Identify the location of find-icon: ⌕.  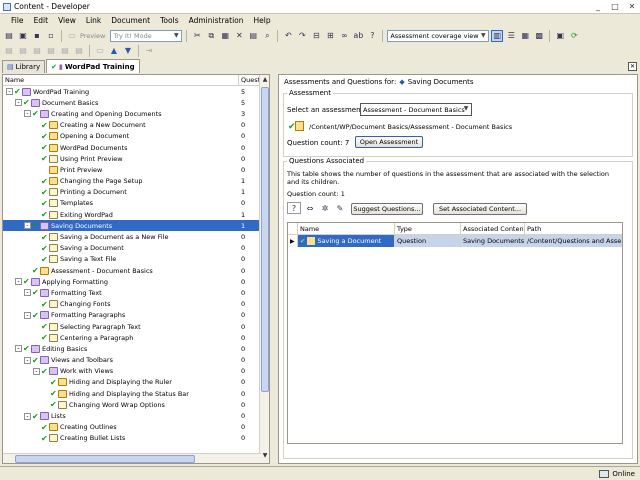
(267, 36).